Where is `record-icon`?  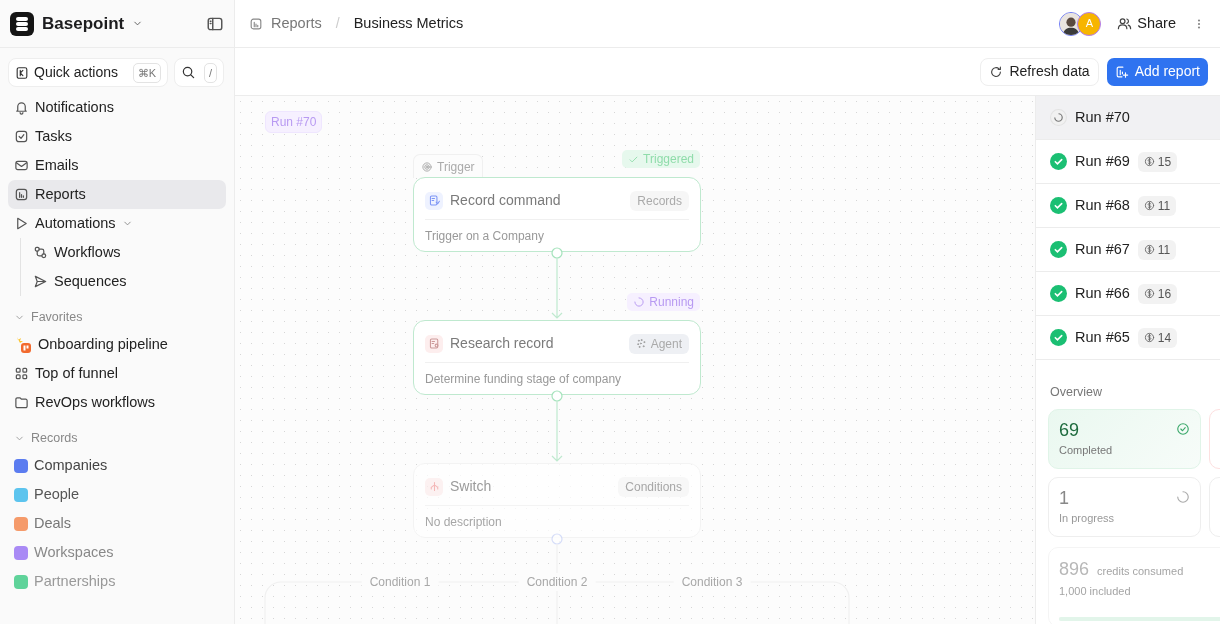
record-icon is located at coordinates (434, 200).